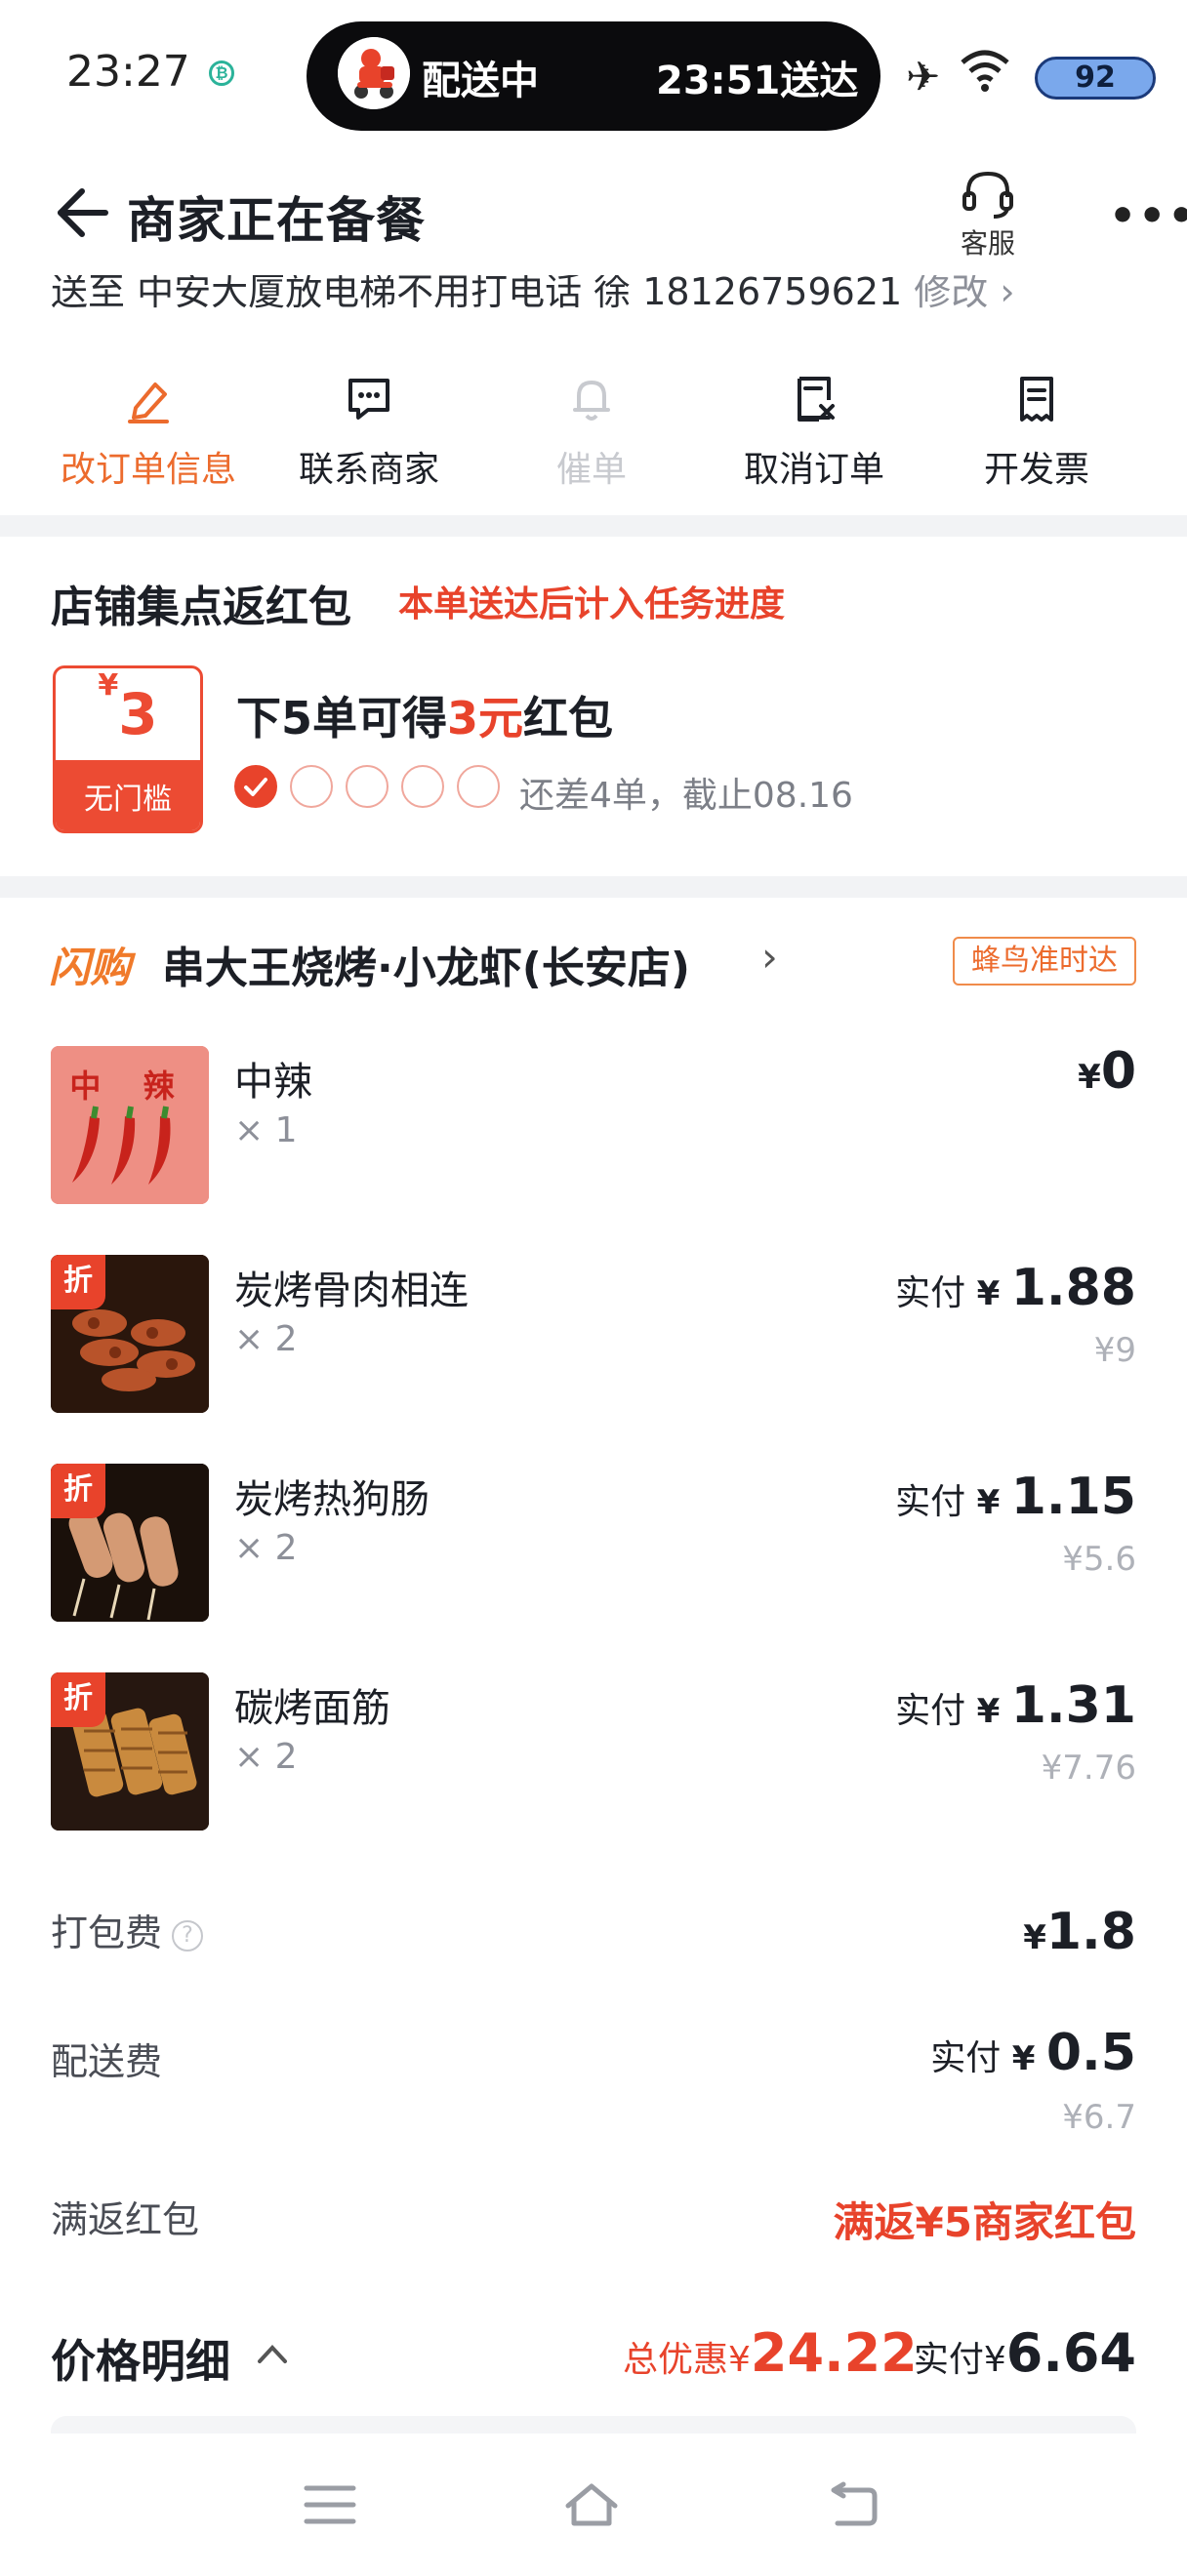 The height and width of the screenshot is (2576, 1187). Describe the element at coordinates (1148, 216) in the screenshot. I see `more-menu-icon: •••` at that location.